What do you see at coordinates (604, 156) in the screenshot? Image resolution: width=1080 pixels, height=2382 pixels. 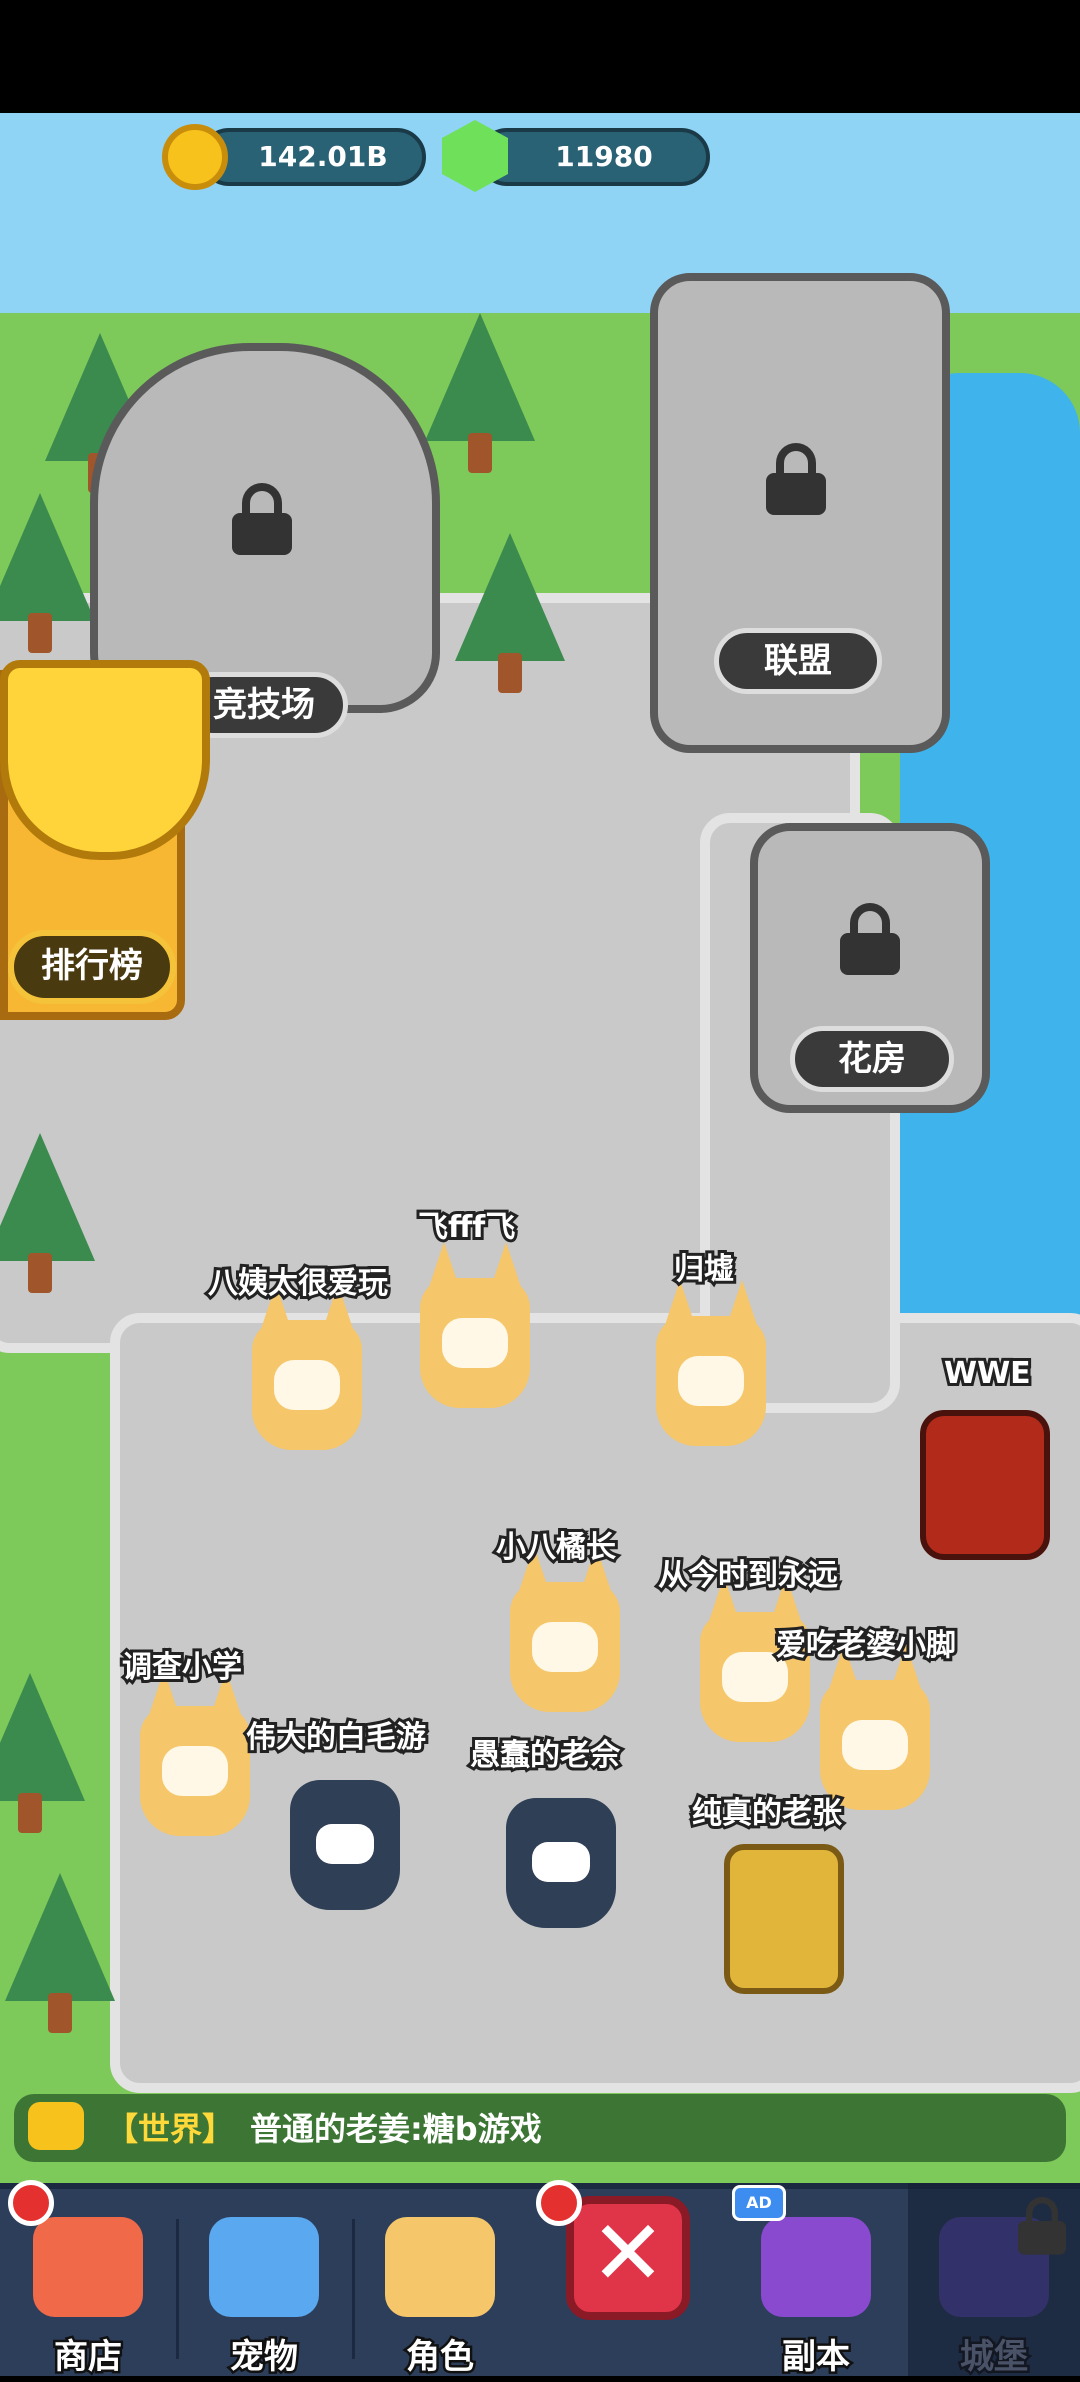 I see `gem-amount: 11980` at bounding box center [604, 156].